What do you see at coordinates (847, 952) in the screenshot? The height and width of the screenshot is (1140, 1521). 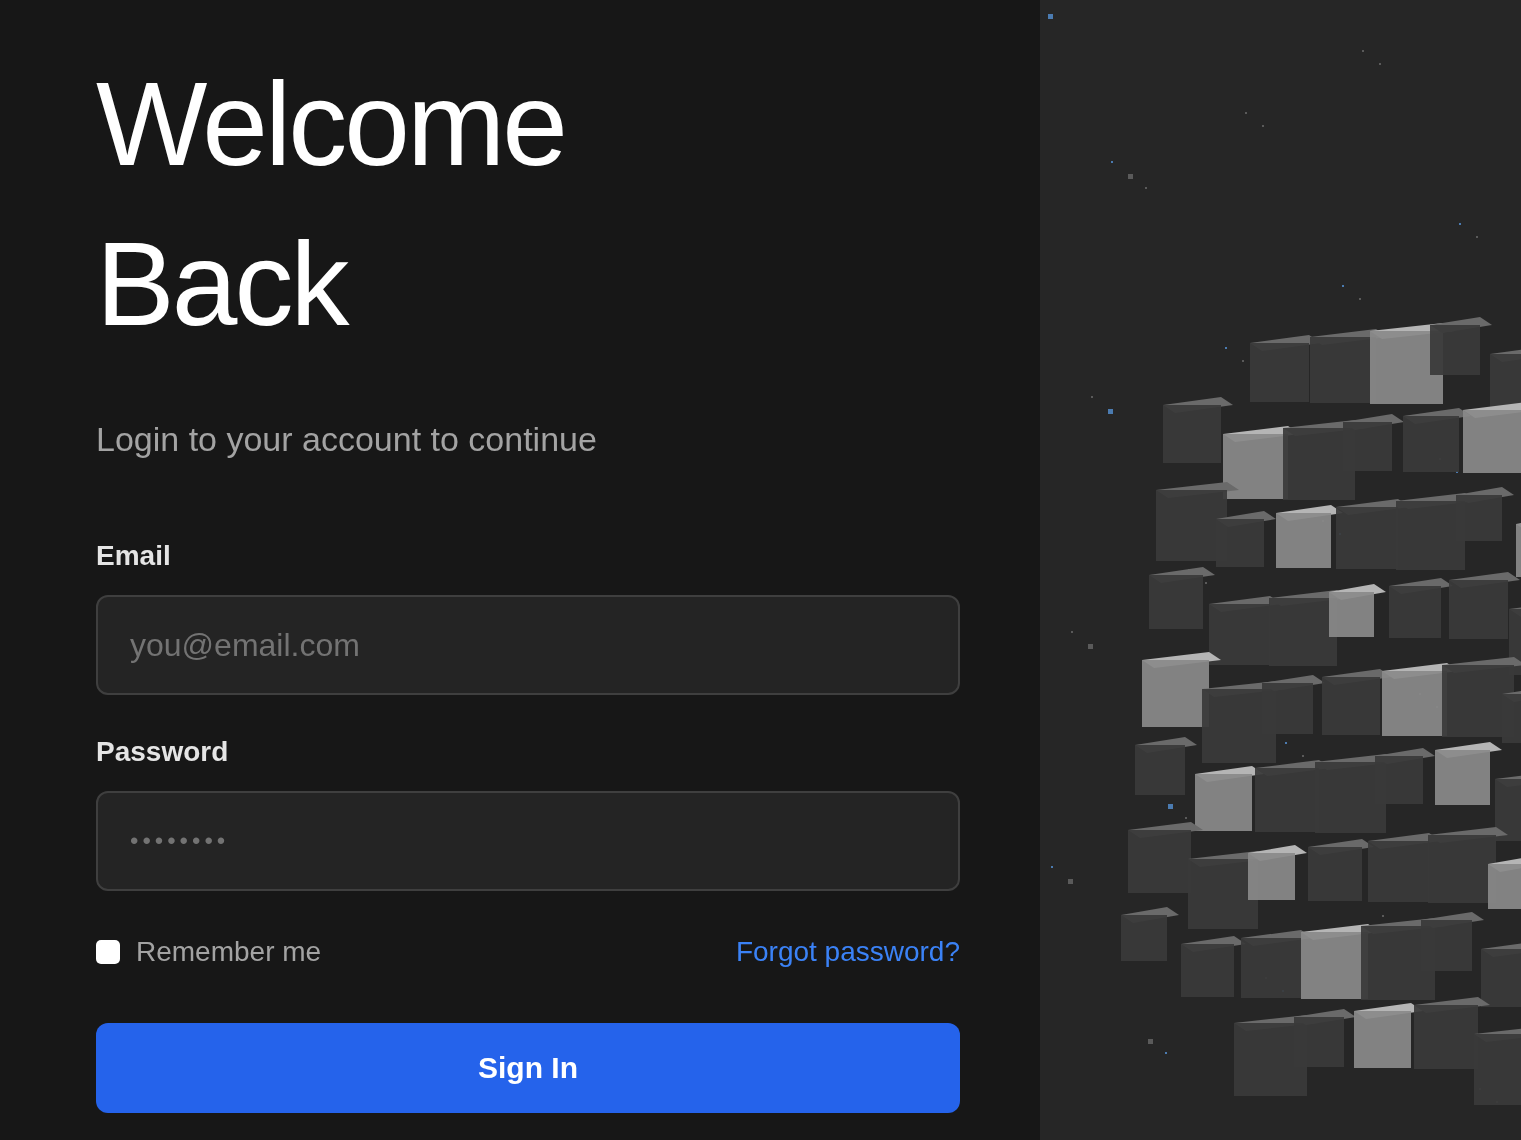 I see `forgot-password-link: Forgot password?` at bounding box center [847, 952].